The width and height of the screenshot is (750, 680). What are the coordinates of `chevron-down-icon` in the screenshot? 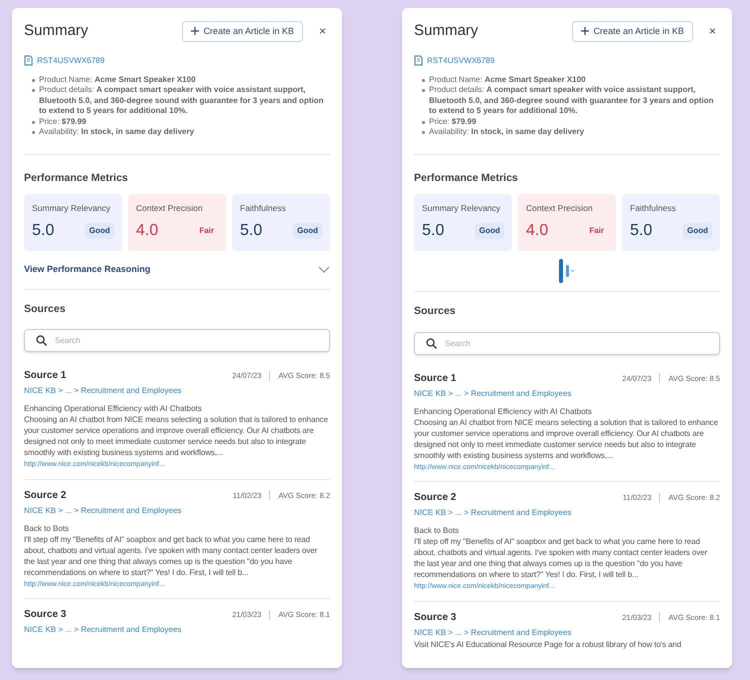 It's located at (324, 270).